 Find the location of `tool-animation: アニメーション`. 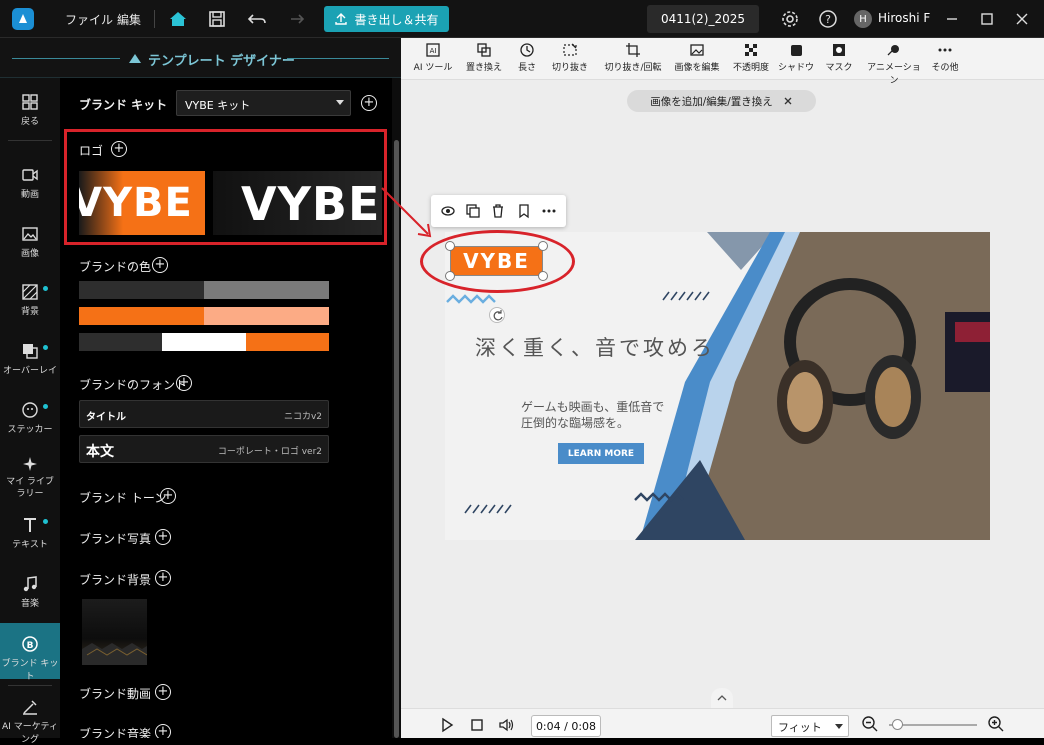

tool-animation: アニメーション is located at coordinates (894, 64).